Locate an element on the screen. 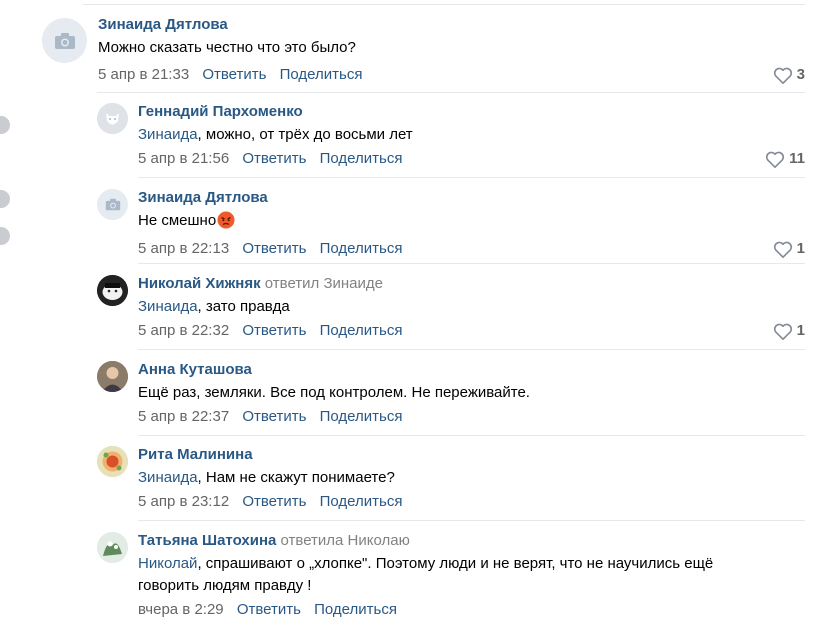 Image resolution: width=827 pixels, height=629 pixels. comment-time: 5 апр в 22:37 is located at coordinates (183, 416).